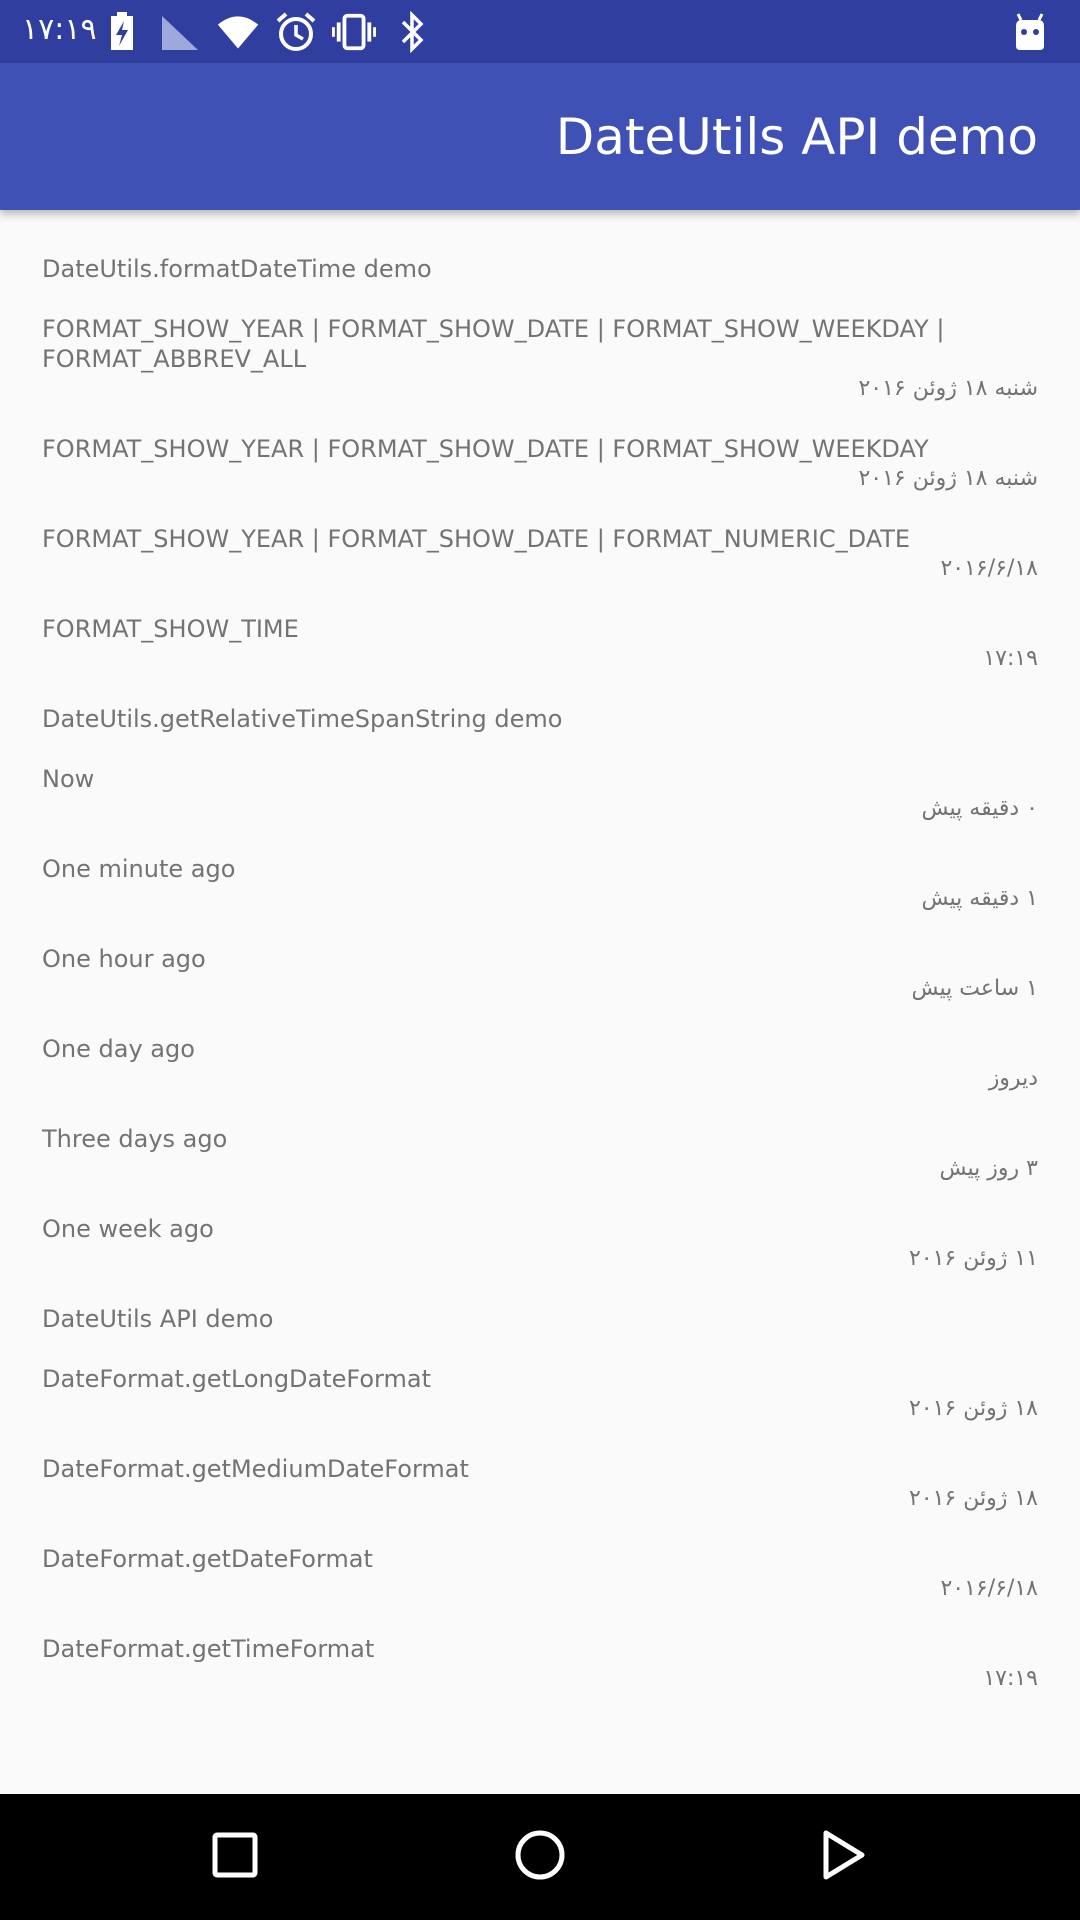 Image resolution: width=1080 pixels, height=1920 pixels. Describe the element at coordinates (128, 1229) in the screenshot. I see `list-item-label: One week ago` at that location.